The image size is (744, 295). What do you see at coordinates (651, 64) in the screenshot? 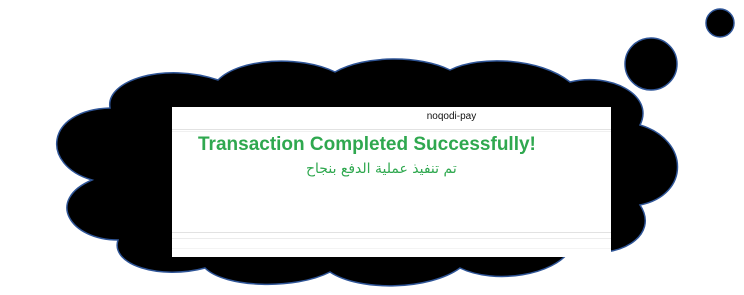
I see `thought-dot-large` at bounding box center [651, 64].